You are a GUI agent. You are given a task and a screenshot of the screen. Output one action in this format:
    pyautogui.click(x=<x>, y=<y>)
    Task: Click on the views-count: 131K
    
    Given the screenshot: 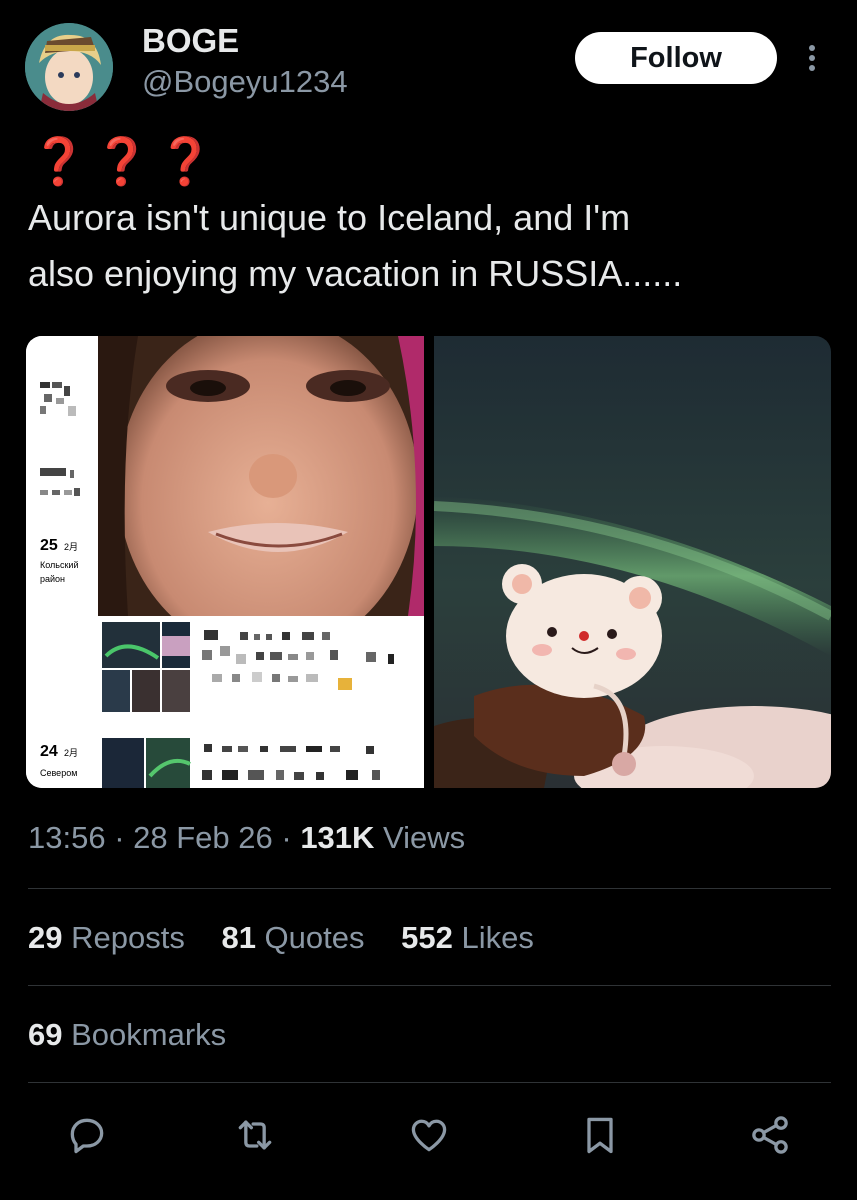 What is the action you would take?
    pyautogui.click(x=337, y=837)
    